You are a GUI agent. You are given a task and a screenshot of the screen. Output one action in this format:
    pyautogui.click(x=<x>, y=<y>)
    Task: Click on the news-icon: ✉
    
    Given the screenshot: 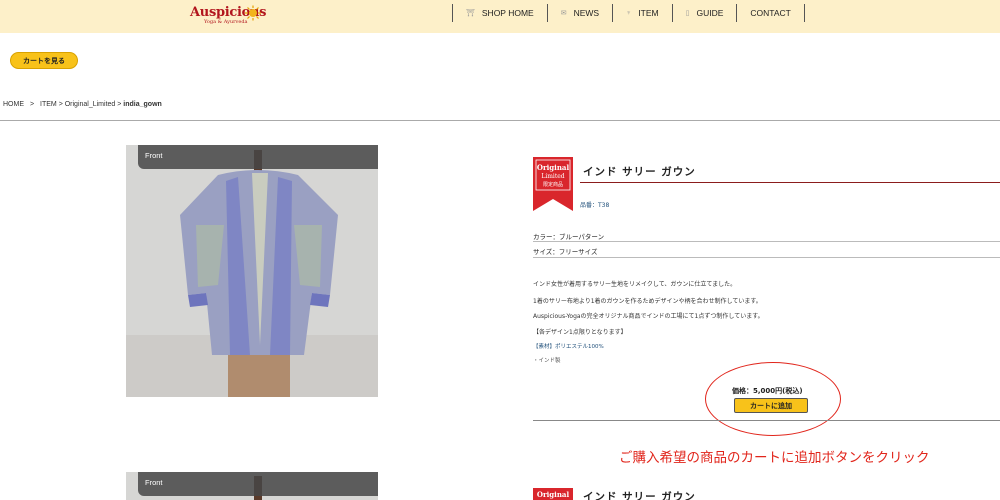 What is the action you would take?
    pyautogui.click(x=563, y=13)
    